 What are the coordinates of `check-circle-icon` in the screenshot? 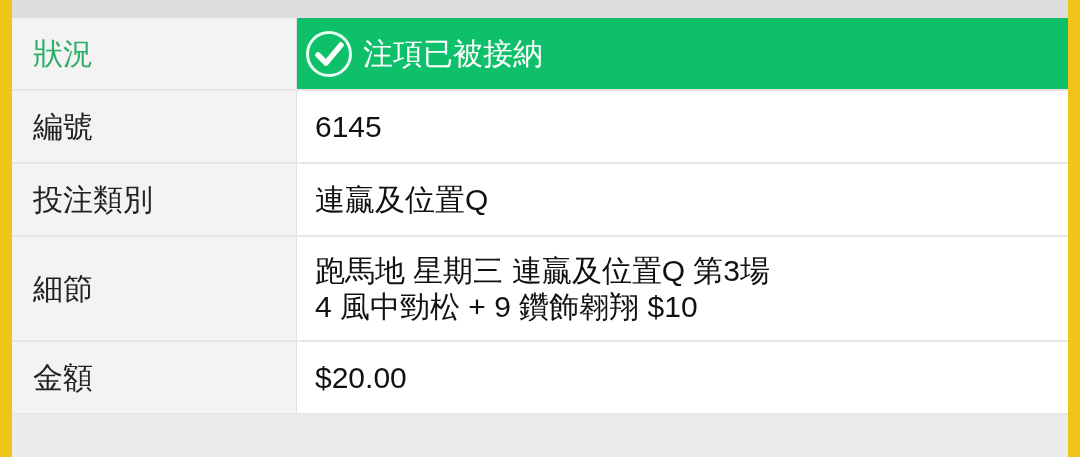 It's located at (329, 53).